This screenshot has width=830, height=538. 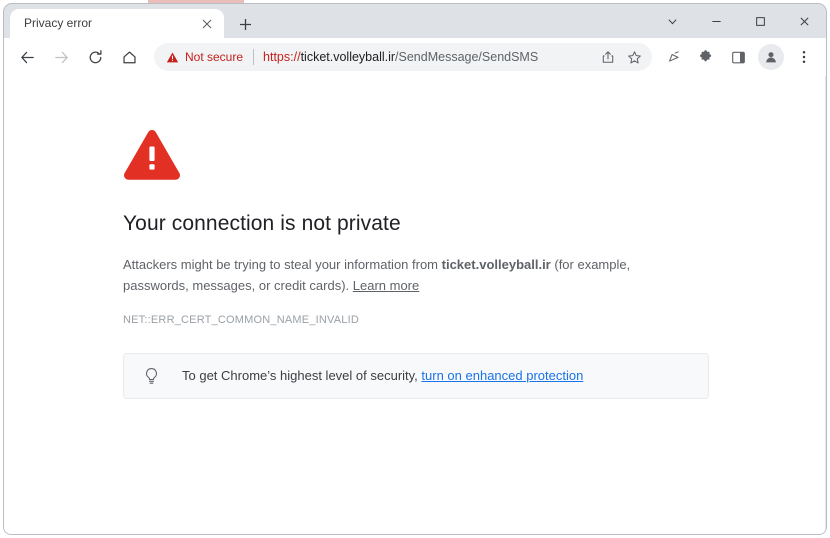 What do you see at coordinates (634, 57) in the screenshot?
I see `bookmark-star-icon` at bounding box center [634, 57].